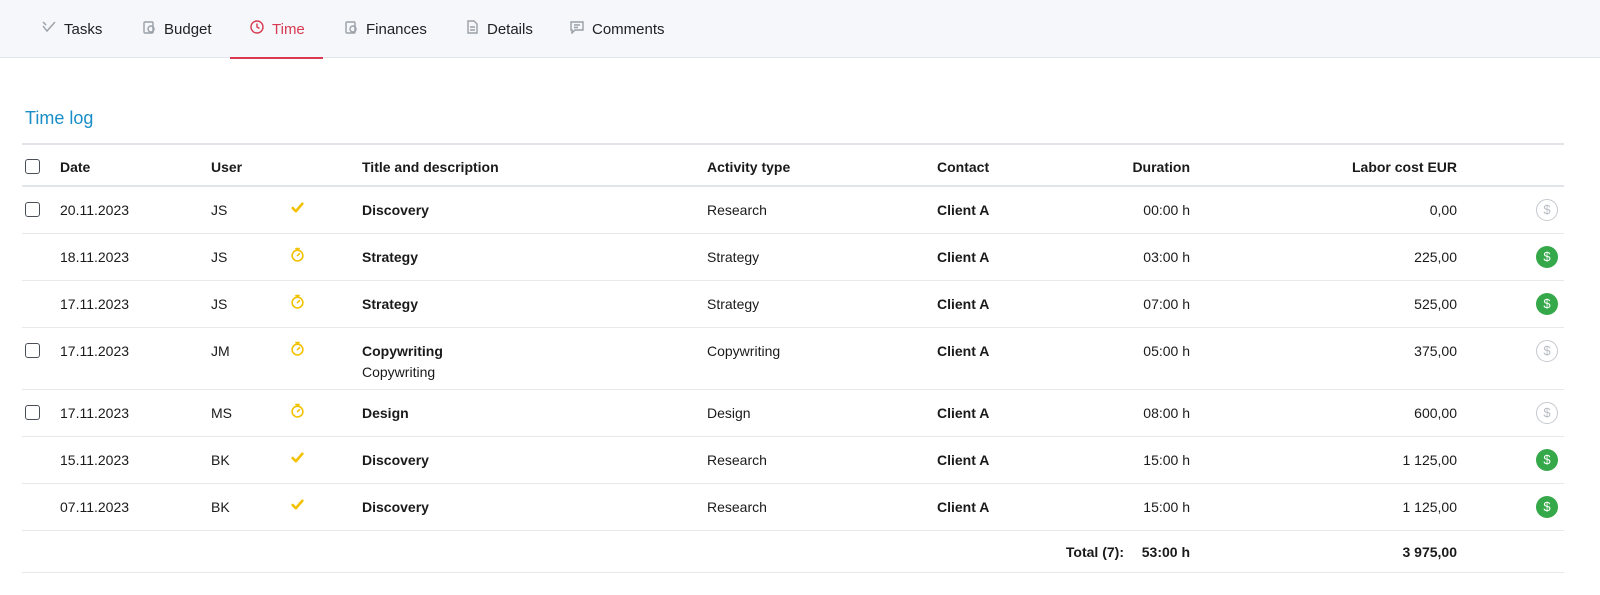  Describe the element at coordinates (1443, 210) in the screenshot. I see `row-labor-cost: 0,00` at that location.